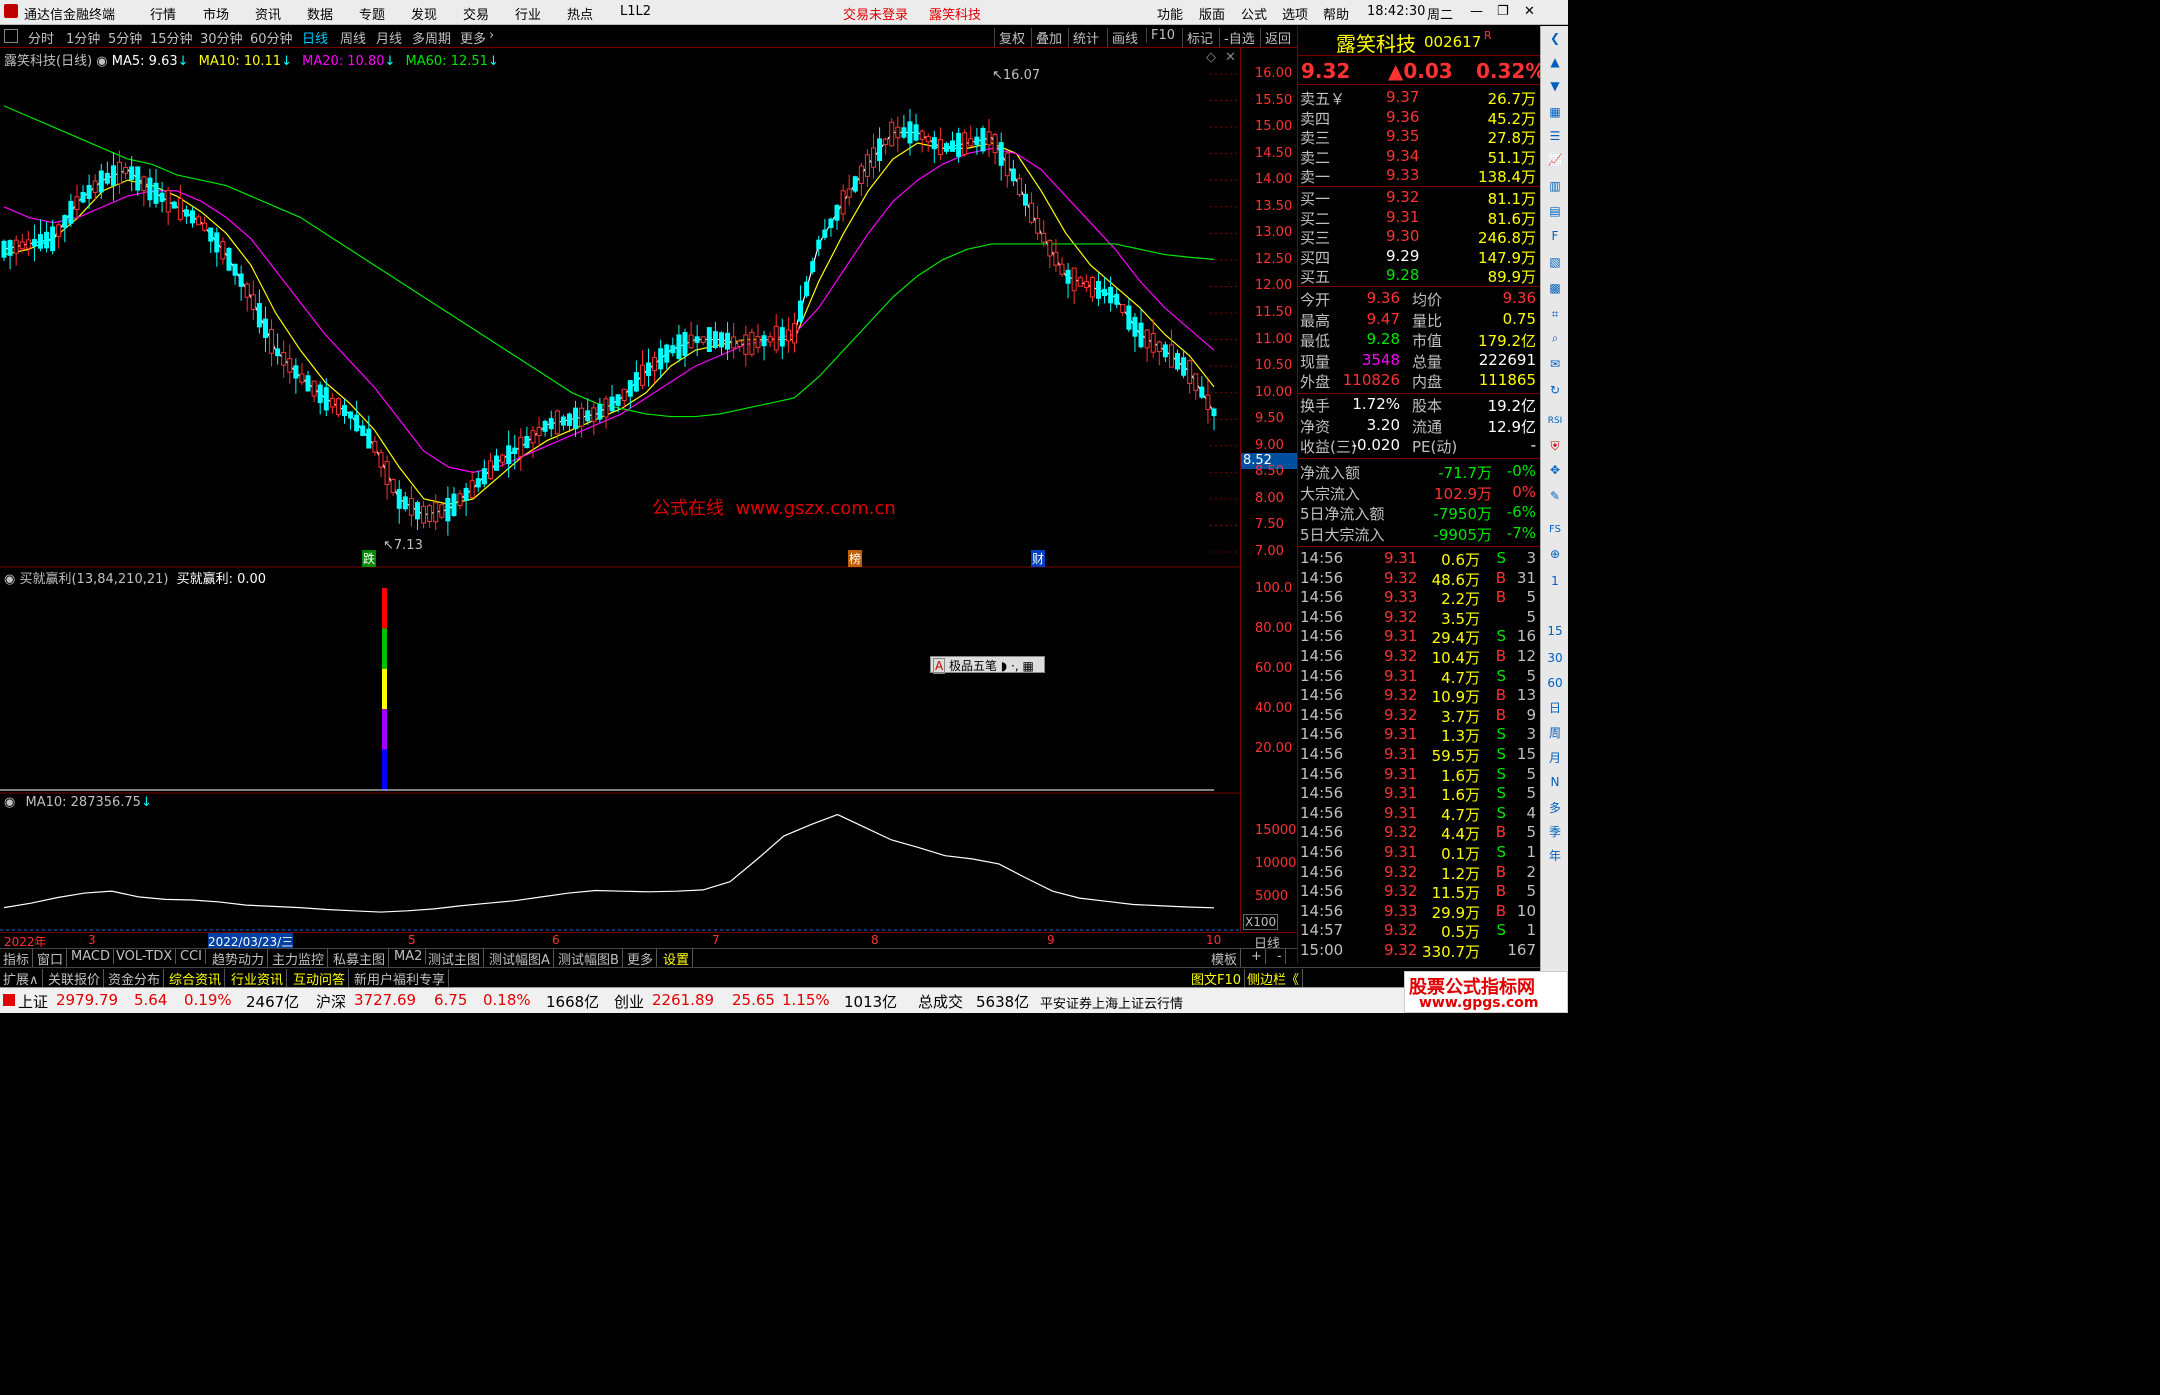 Image resolution: width=2160 pixels, height=1395 pixels. Describe the element at coordinates (1555, 338) in the screenshot. I see `zoom-icon: ⌕` at that location.